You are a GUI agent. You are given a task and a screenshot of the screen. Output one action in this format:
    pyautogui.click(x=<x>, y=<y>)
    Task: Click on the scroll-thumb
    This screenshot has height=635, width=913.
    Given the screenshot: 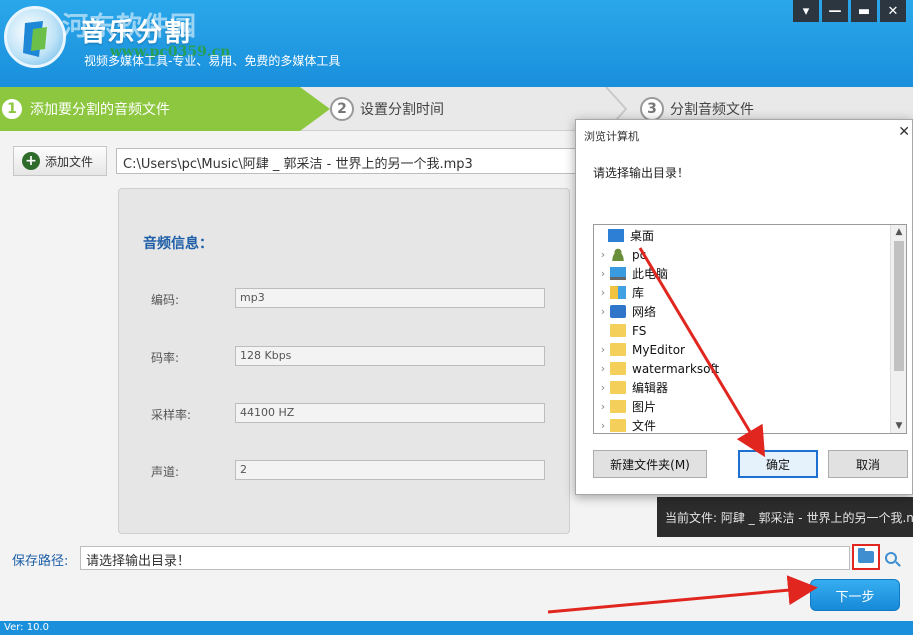 What is the action you would take?
    pyautogui.click(x=899, y=306)
    